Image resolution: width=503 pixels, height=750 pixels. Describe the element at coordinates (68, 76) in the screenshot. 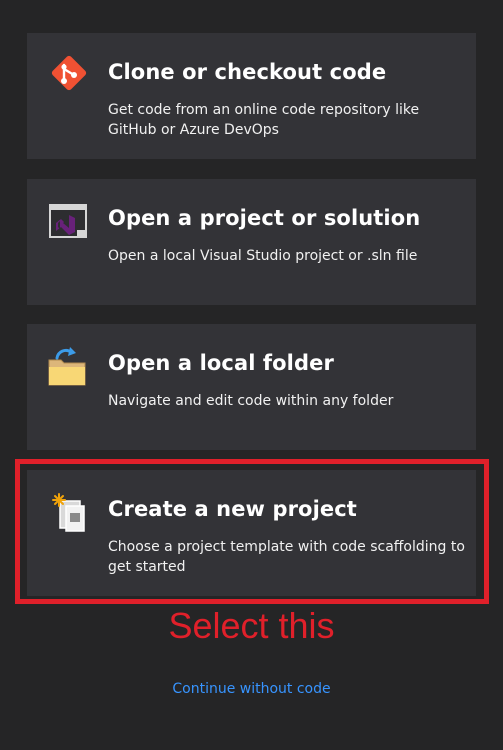

I see `git-clone-icon` at that location.